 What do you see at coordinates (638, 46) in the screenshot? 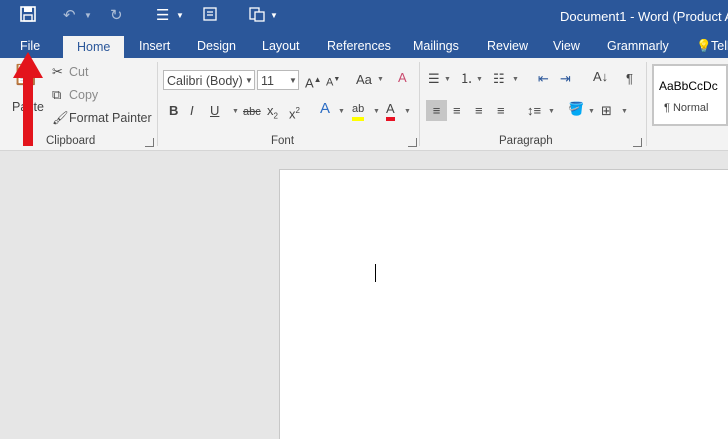
I see `tab-grammarly: Grammarly` at bounding box center [638, 46].